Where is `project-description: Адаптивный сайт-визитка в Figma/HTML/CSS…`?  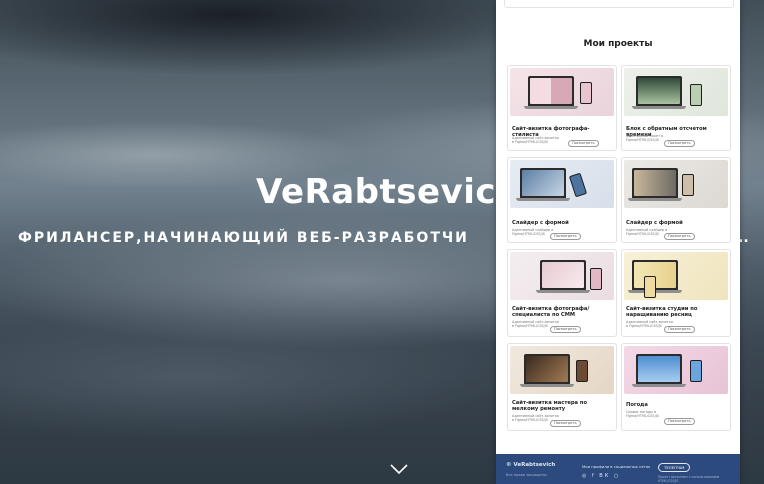 project-description: Адаптивный сайт-визитка в Figma/HTML/CSS… is located at coordinates (535, 140).